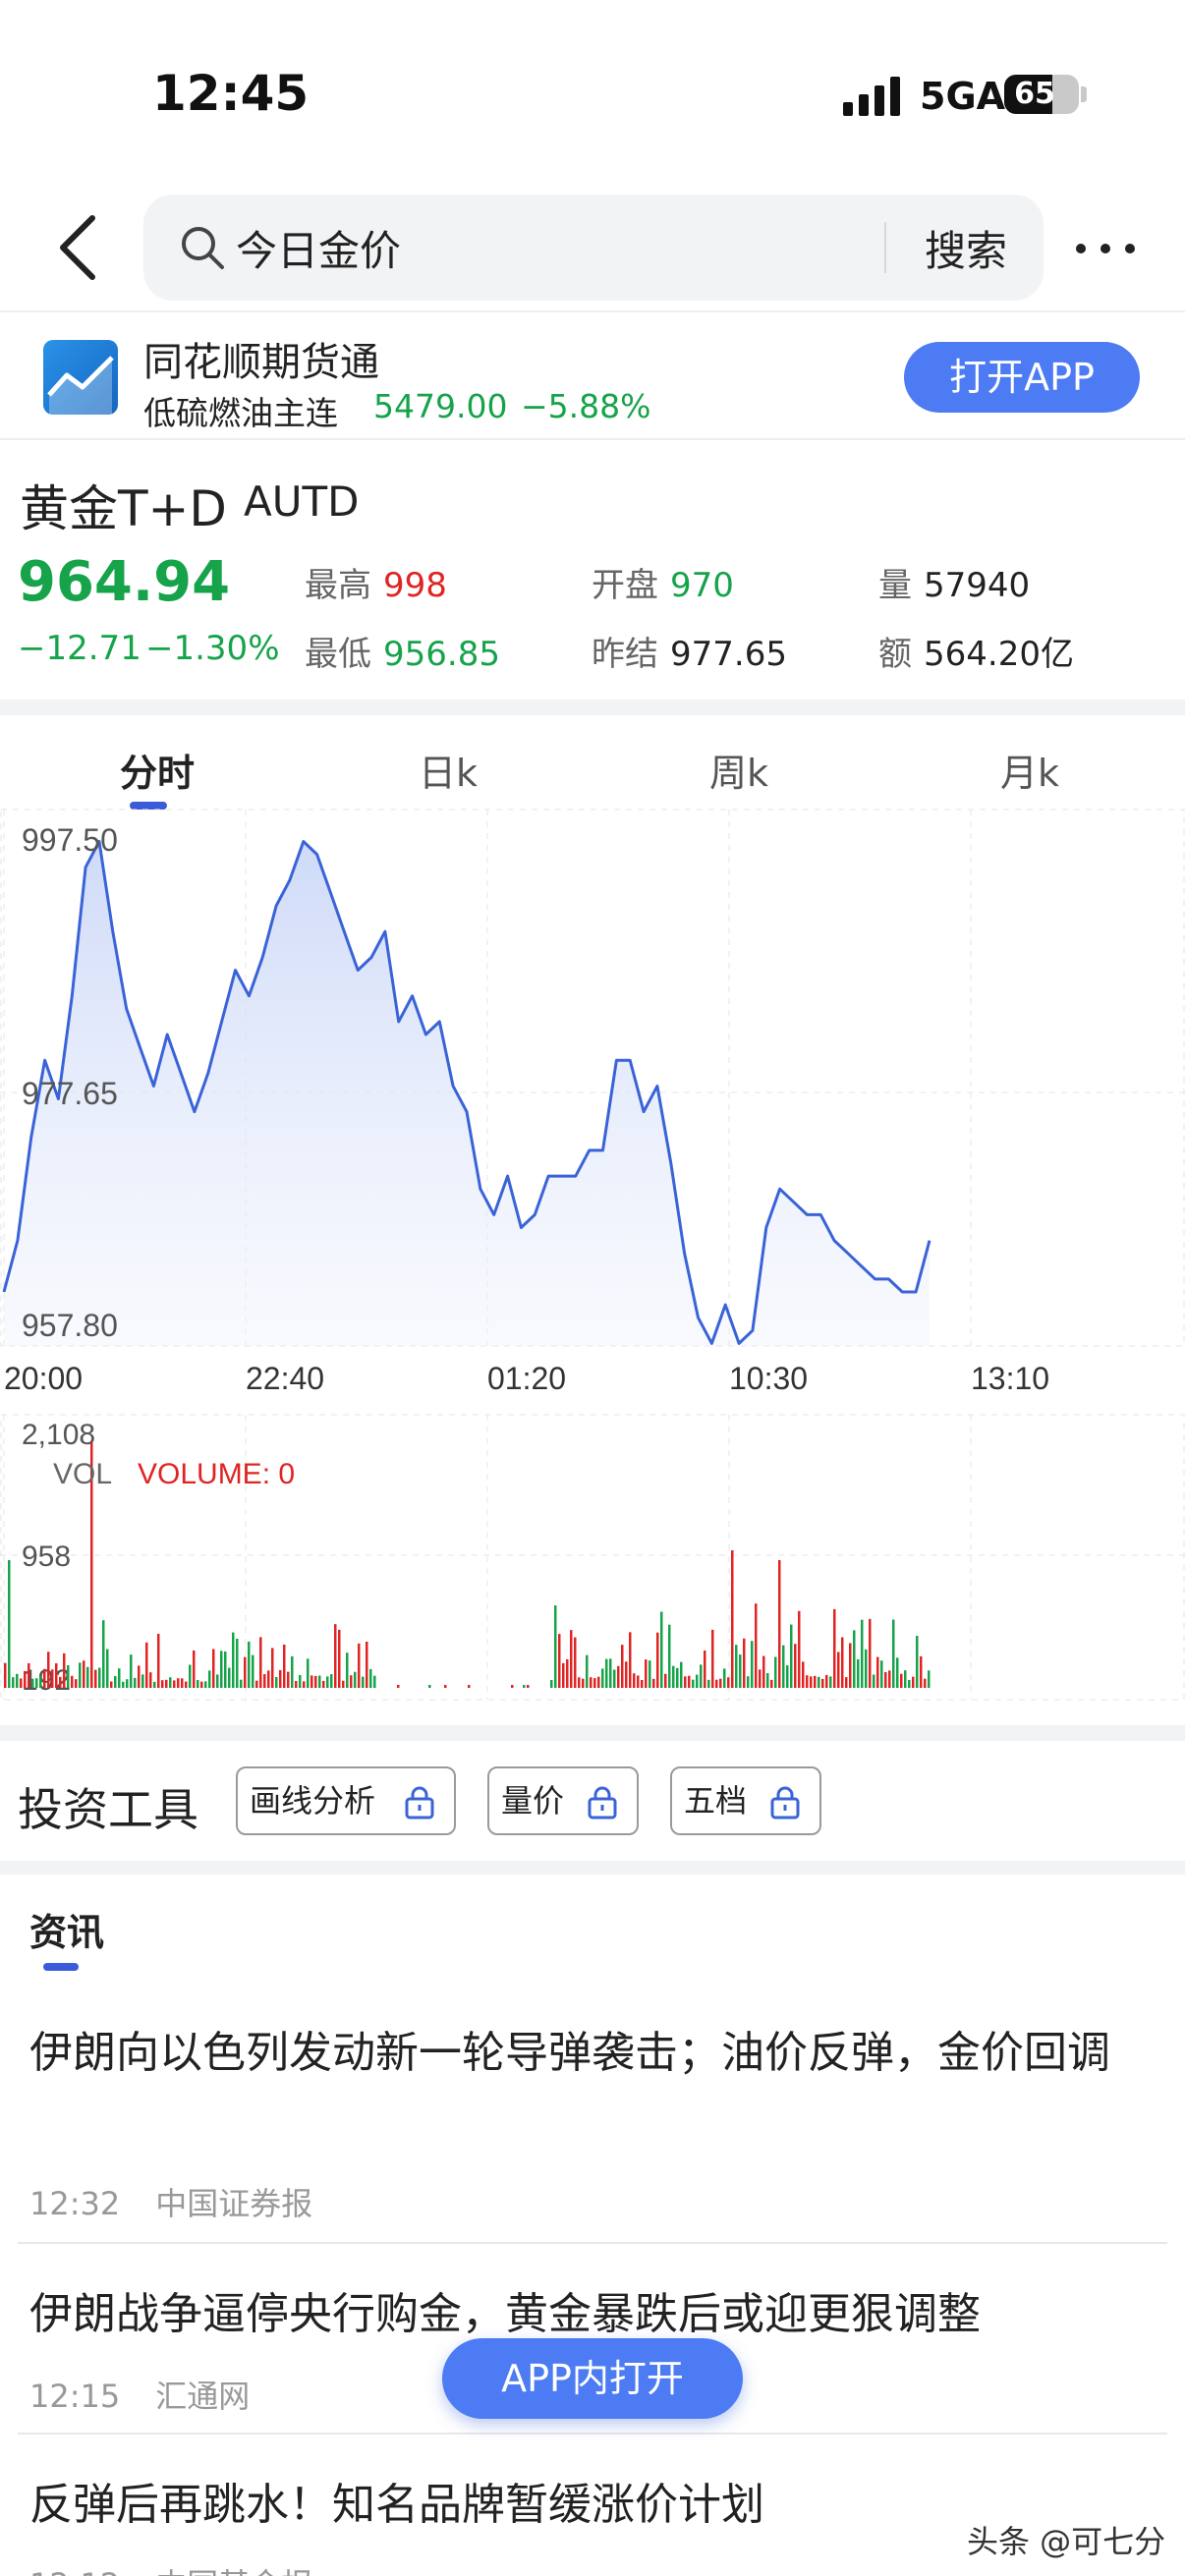 The image size is (1185, 2576). What do you see at coordinates (594, 2053) in the screenshot?
I see `news-title: 伊朗向以色列发动新一轮导弹袭击；油价反弹，金价回调` at bounding box center [594, 2053].